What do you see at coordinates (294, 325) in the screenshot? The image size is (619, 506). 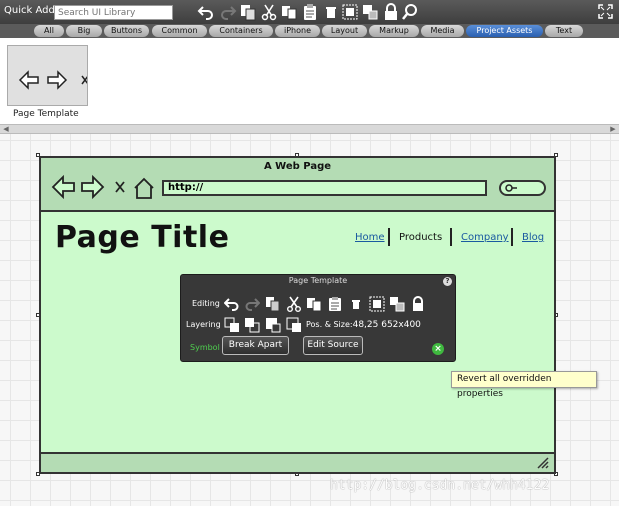 I see `send-to-back-icon` at bounding box center [294, 325].